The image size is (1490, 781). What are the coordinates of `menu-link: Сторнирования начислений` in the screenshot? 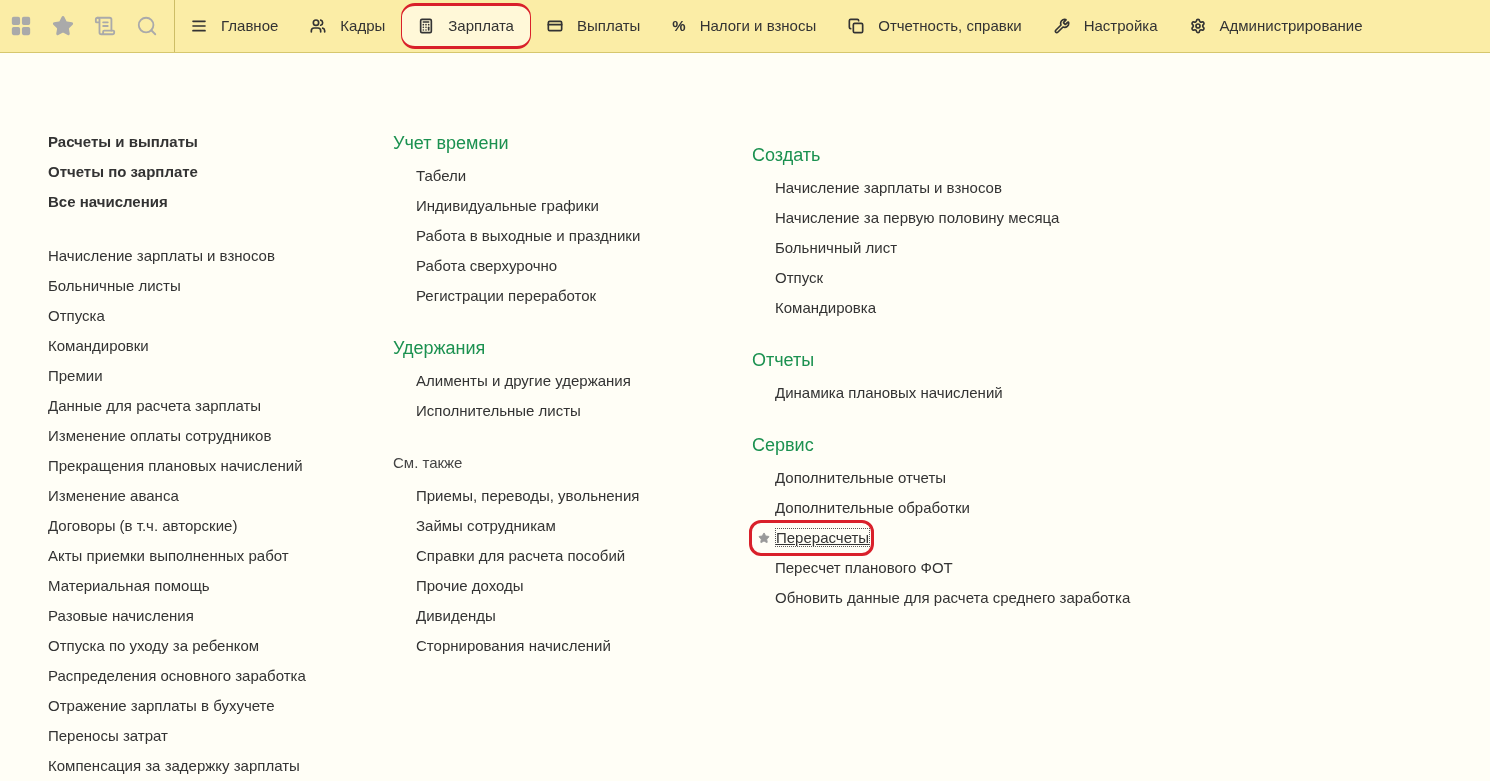 It's located at (513, 645).